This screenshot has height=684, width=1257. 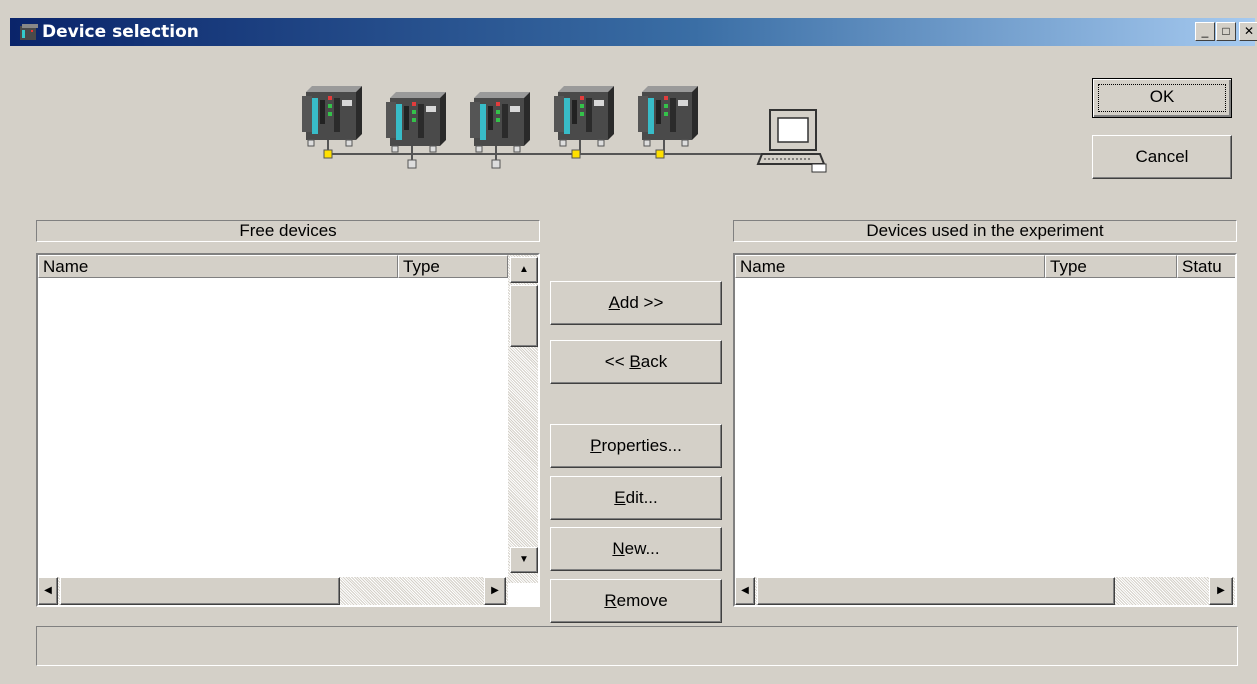 What do you see at coordinates (936, 591) in the screenshot?
I see `used-hscroll-thumb` at bounding box center [936, 591].